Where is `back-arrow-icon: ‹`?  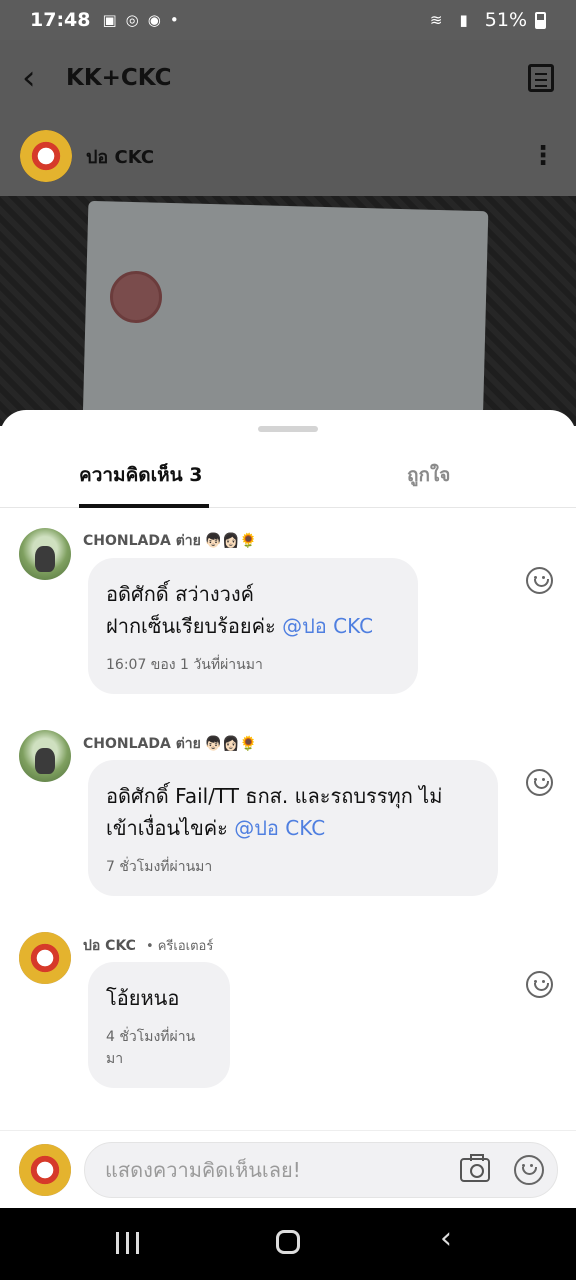 back-arrow-icon: ‹ is located at coordinates (44, 78).